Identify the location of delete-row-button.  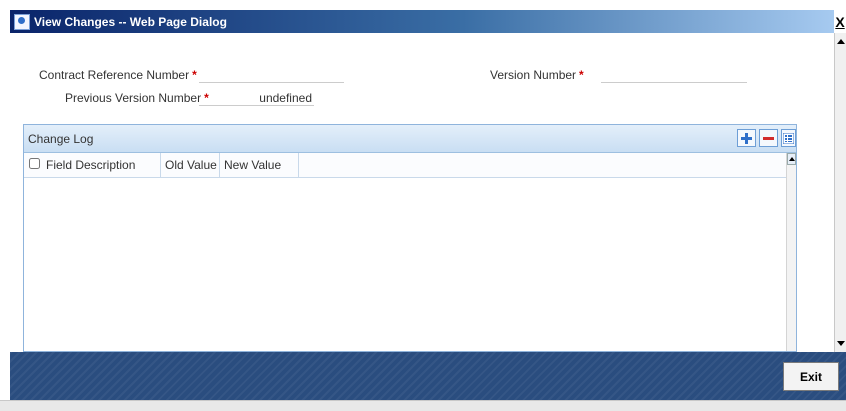
(768, 138).